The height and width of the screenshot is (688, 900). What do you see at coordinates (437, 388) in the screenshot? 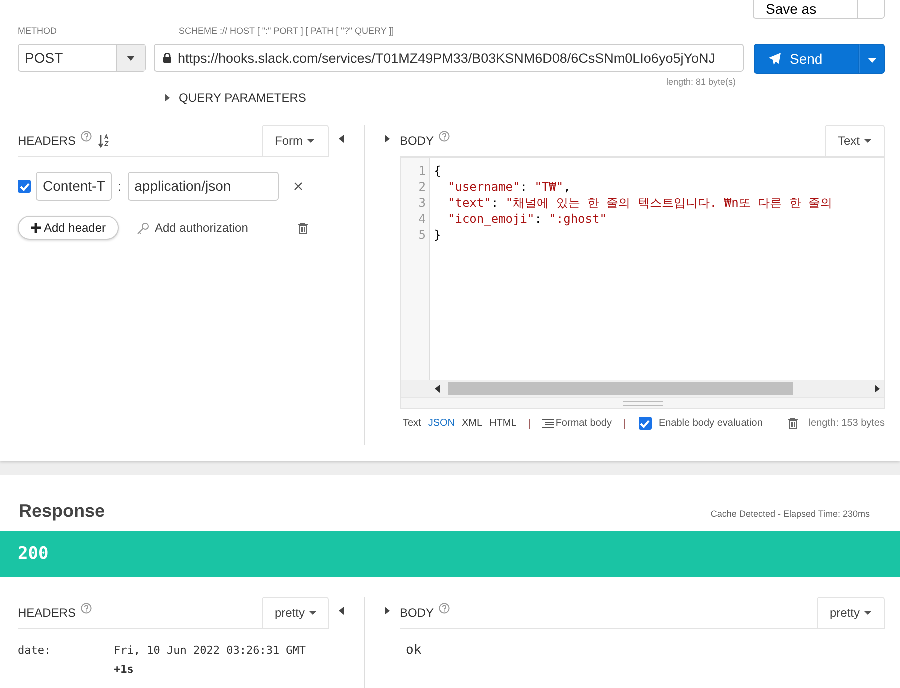
I see `scroll-left-icon` at bounding box center [437, 388].